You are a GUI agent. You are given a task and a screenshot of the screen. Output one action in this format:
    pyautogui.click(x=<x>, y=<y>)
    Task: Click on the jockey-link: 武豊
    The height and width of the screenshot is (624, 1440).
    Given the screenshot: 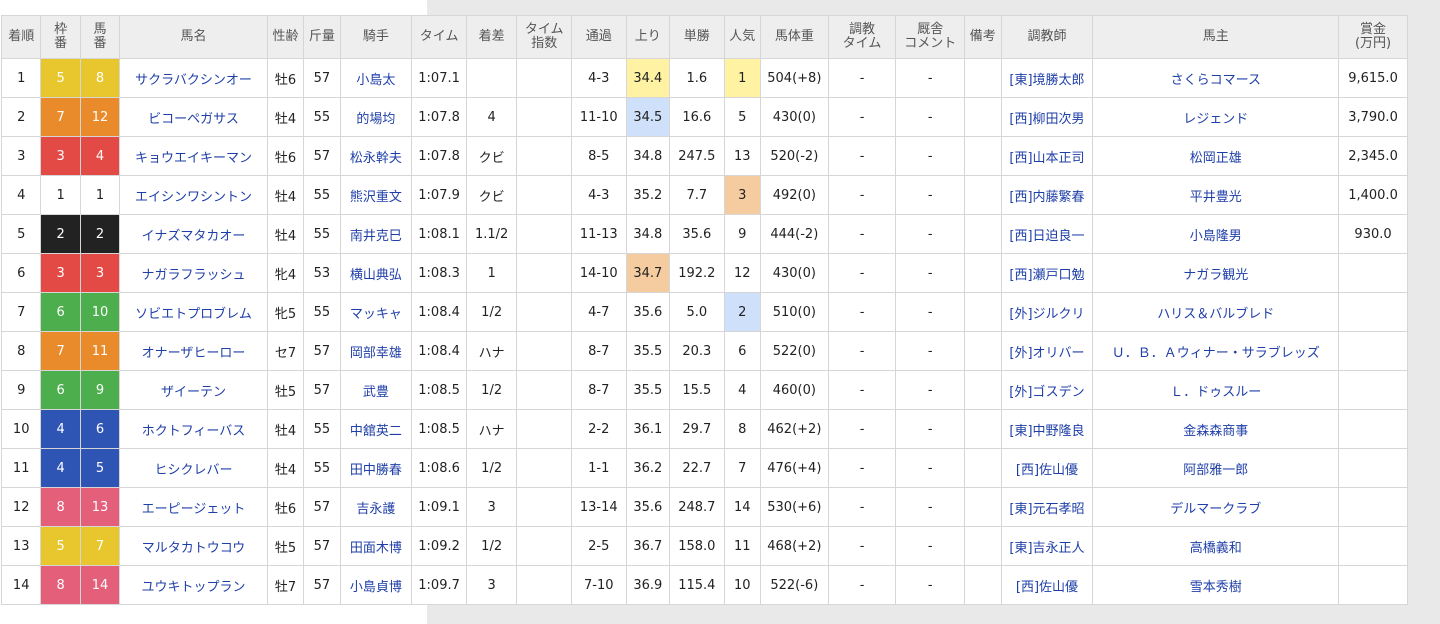 What is the action you would take?
    pyautogui.click(x=376, y=390)
    